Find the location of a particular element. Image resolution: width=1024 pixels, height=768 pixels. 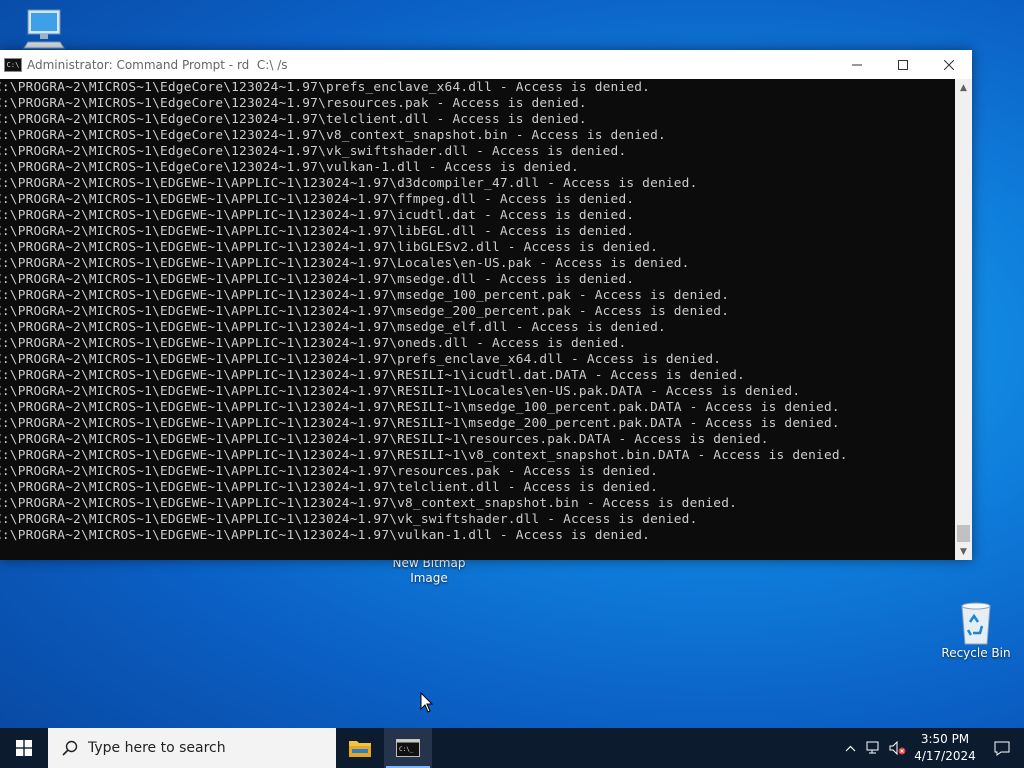

search-icon is located at coordinates (70, 748).